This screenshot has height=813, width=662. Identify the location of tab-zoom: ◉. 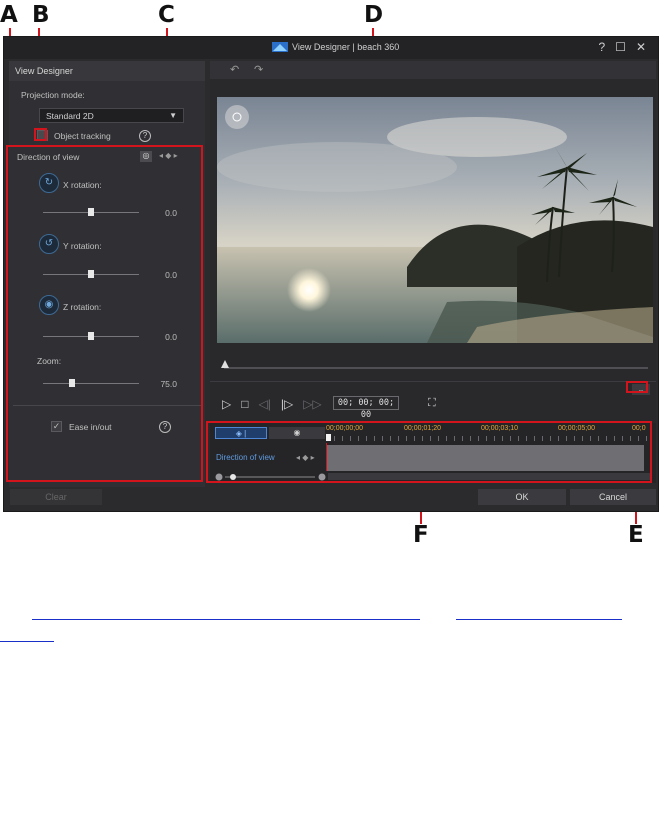
(297, 433).